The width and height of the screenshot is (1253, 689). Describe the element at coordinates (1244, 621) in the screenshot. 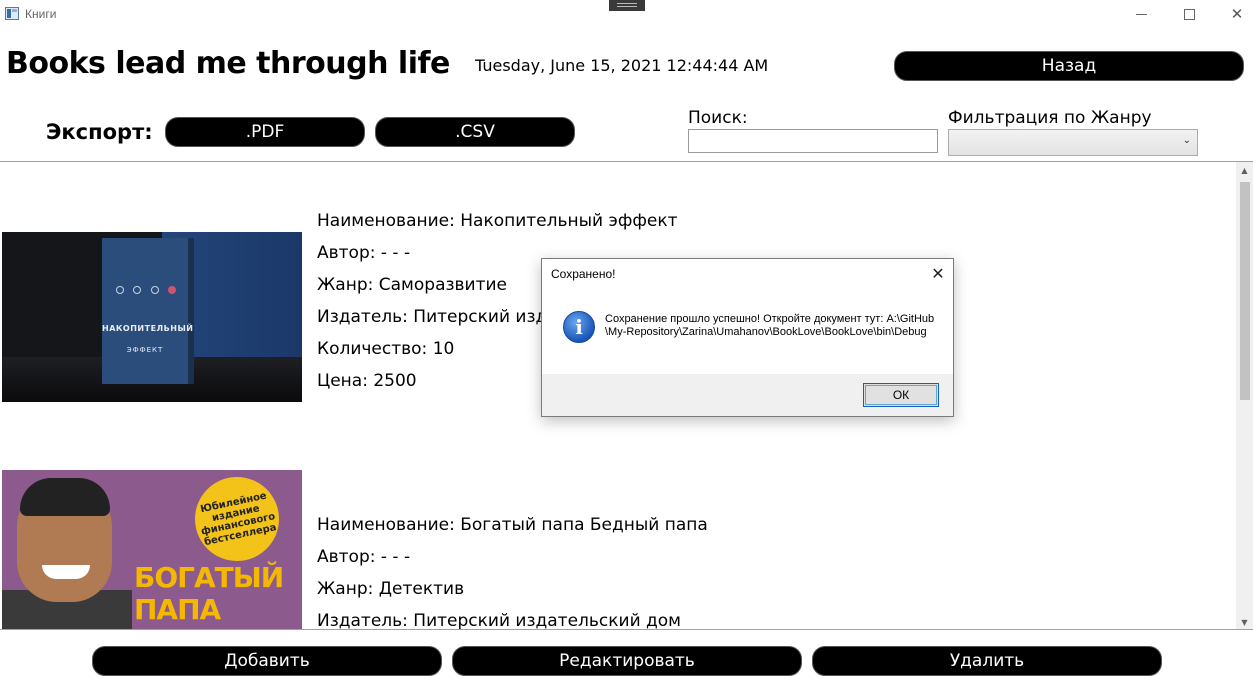

I see `scroll-down-icon: ▼` at that location.